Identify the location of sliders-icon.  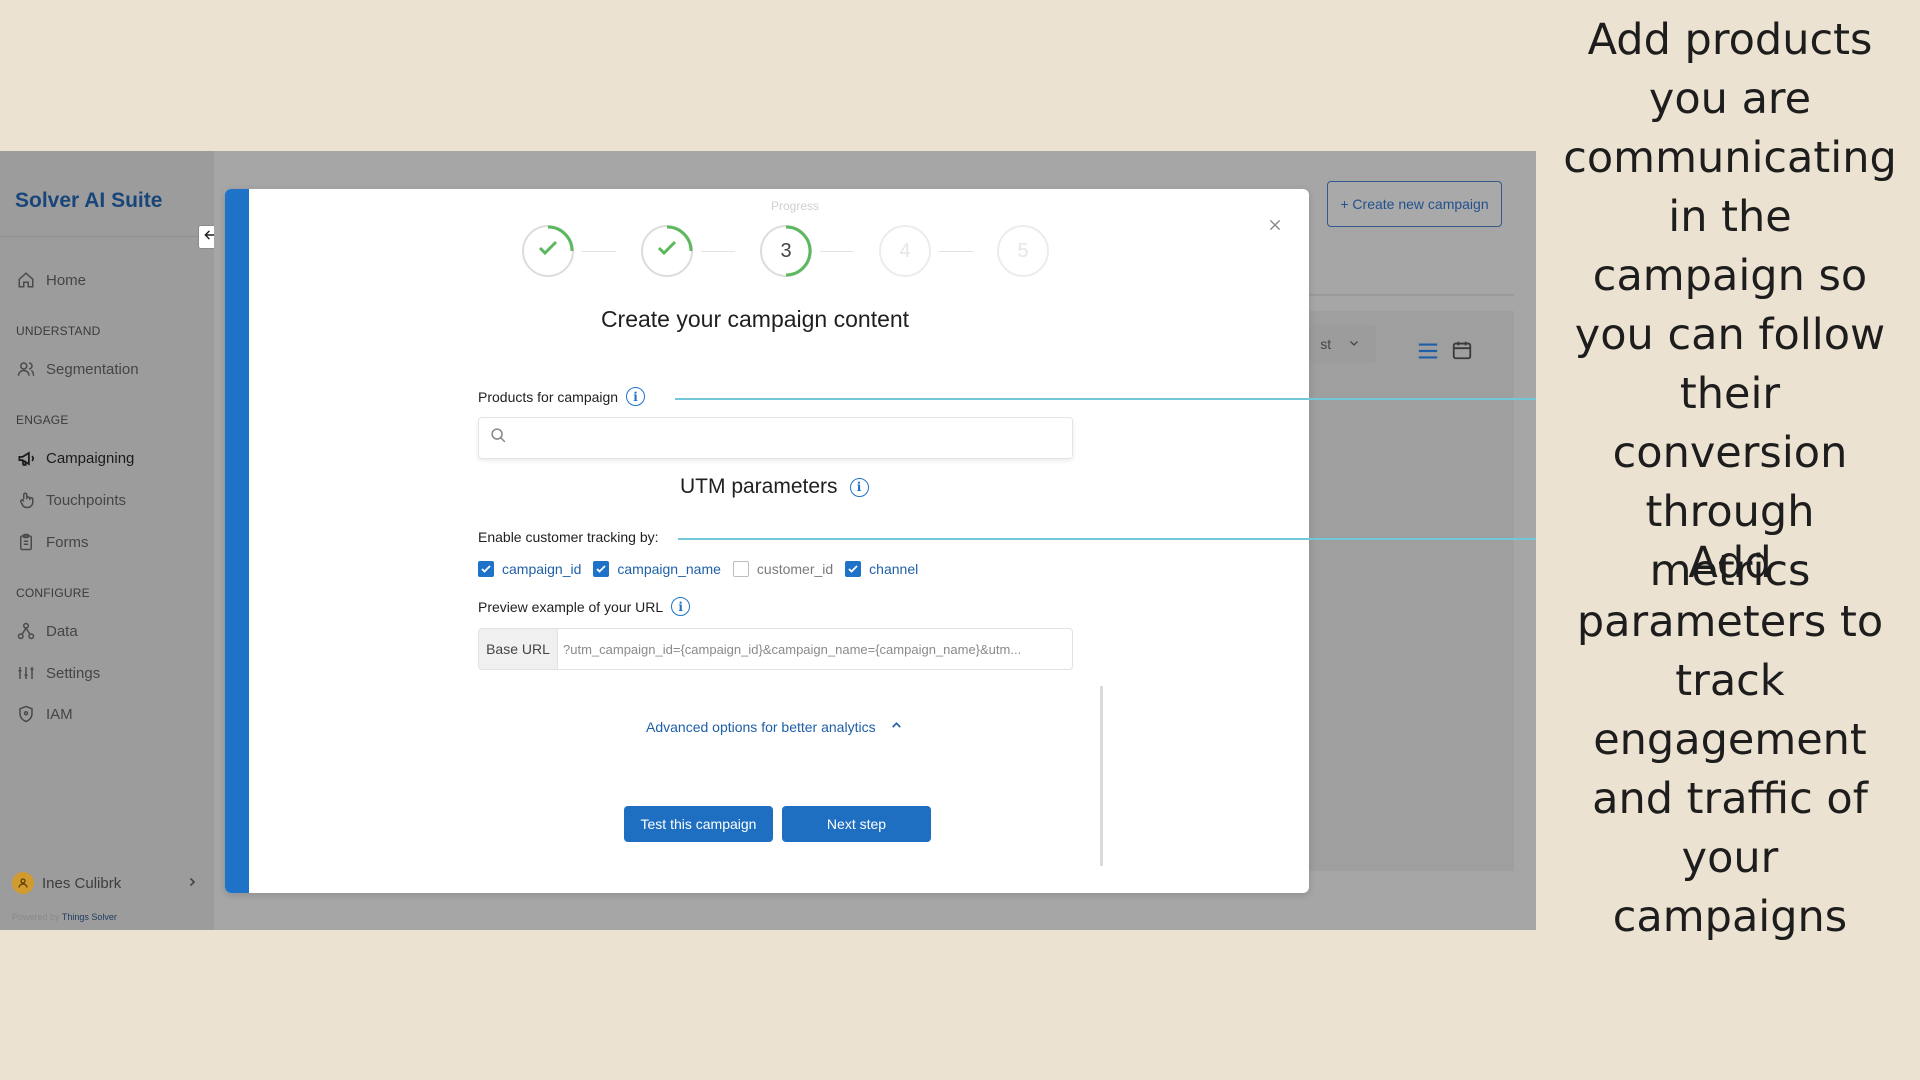
(26, 673).